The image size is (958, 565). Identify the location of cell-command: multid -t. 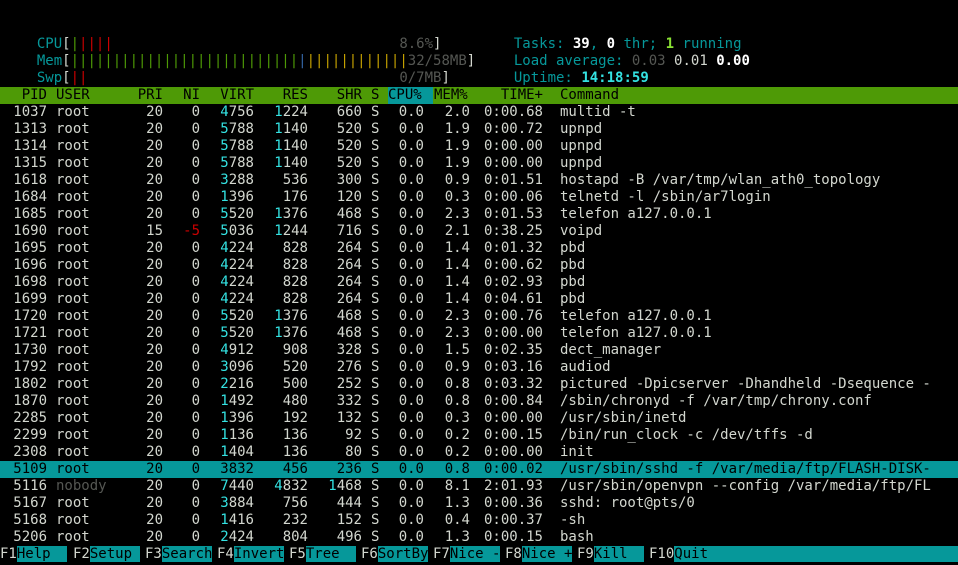
(598, 112).